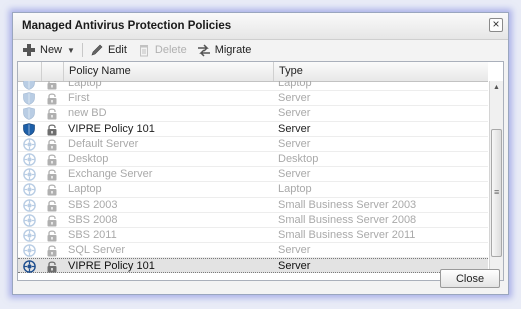  What do you see at coordinates (347, 219) in the screenshot?
I see `policy-type-cell: Small Business Server 2008` at bounding box center [347, 219].